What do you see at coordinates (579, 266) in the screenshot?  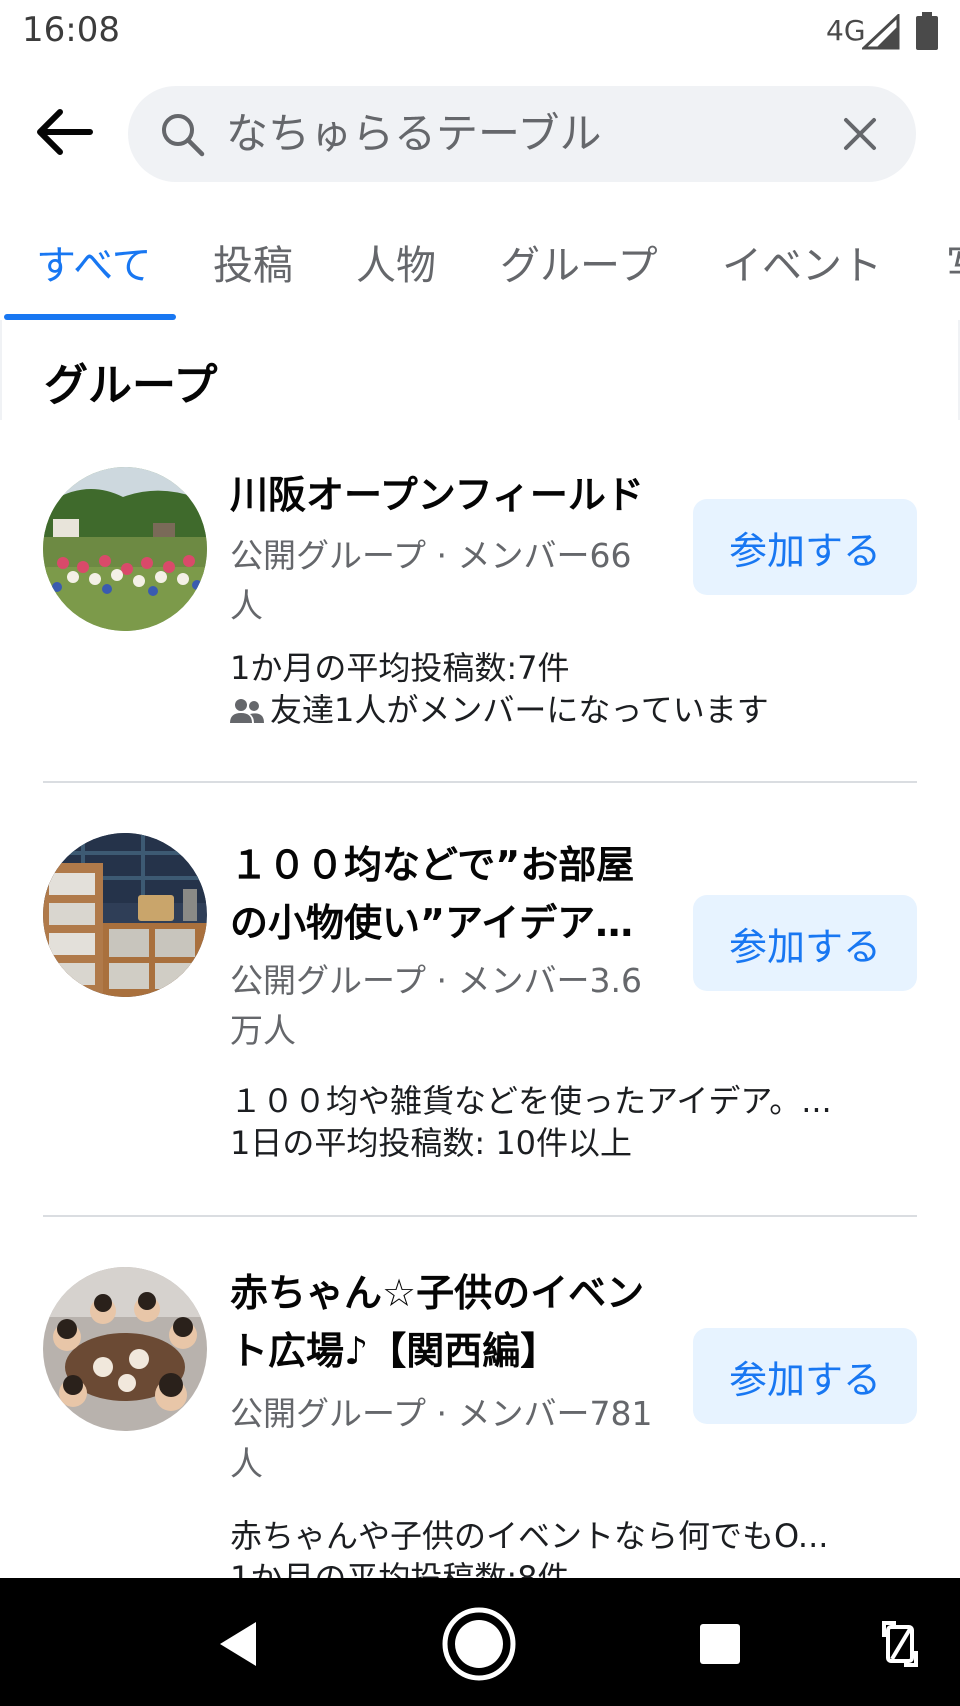 I see `tab-groups: グループ` at bounding box center [579, 266].